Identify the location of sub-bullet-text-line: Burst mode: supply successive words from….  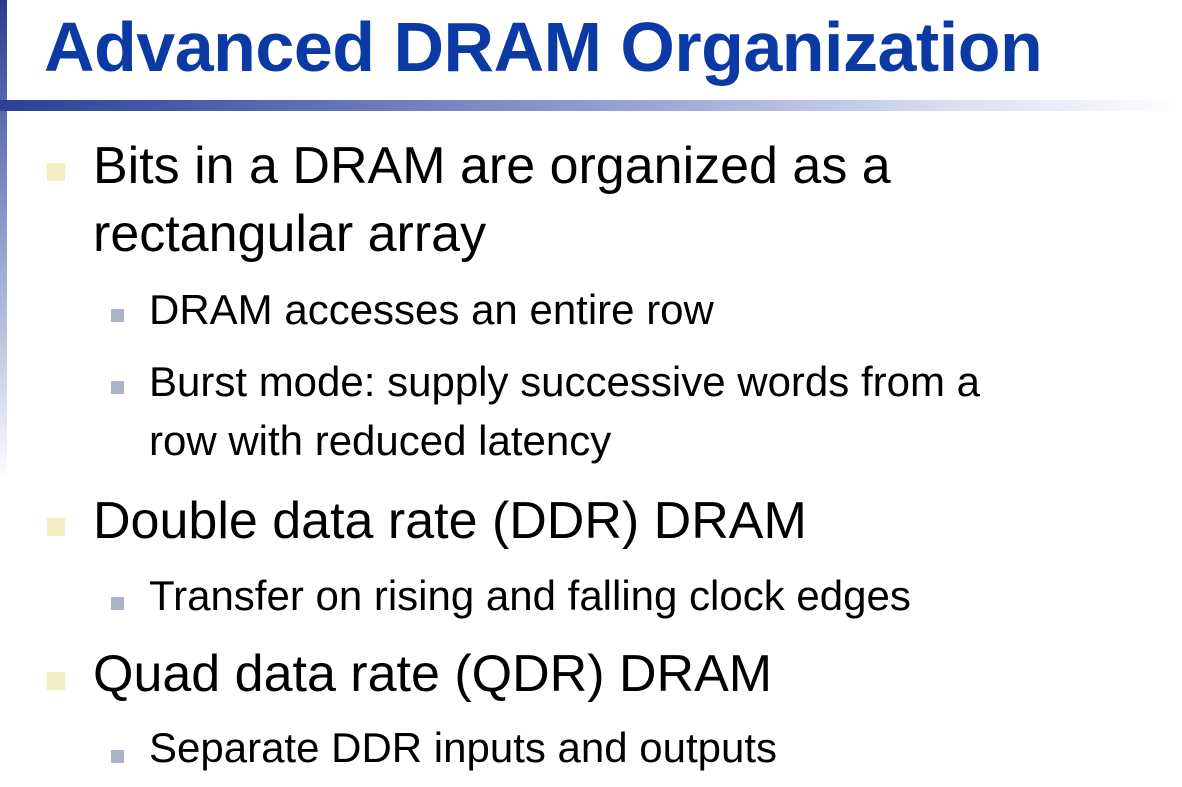
(564, 381).